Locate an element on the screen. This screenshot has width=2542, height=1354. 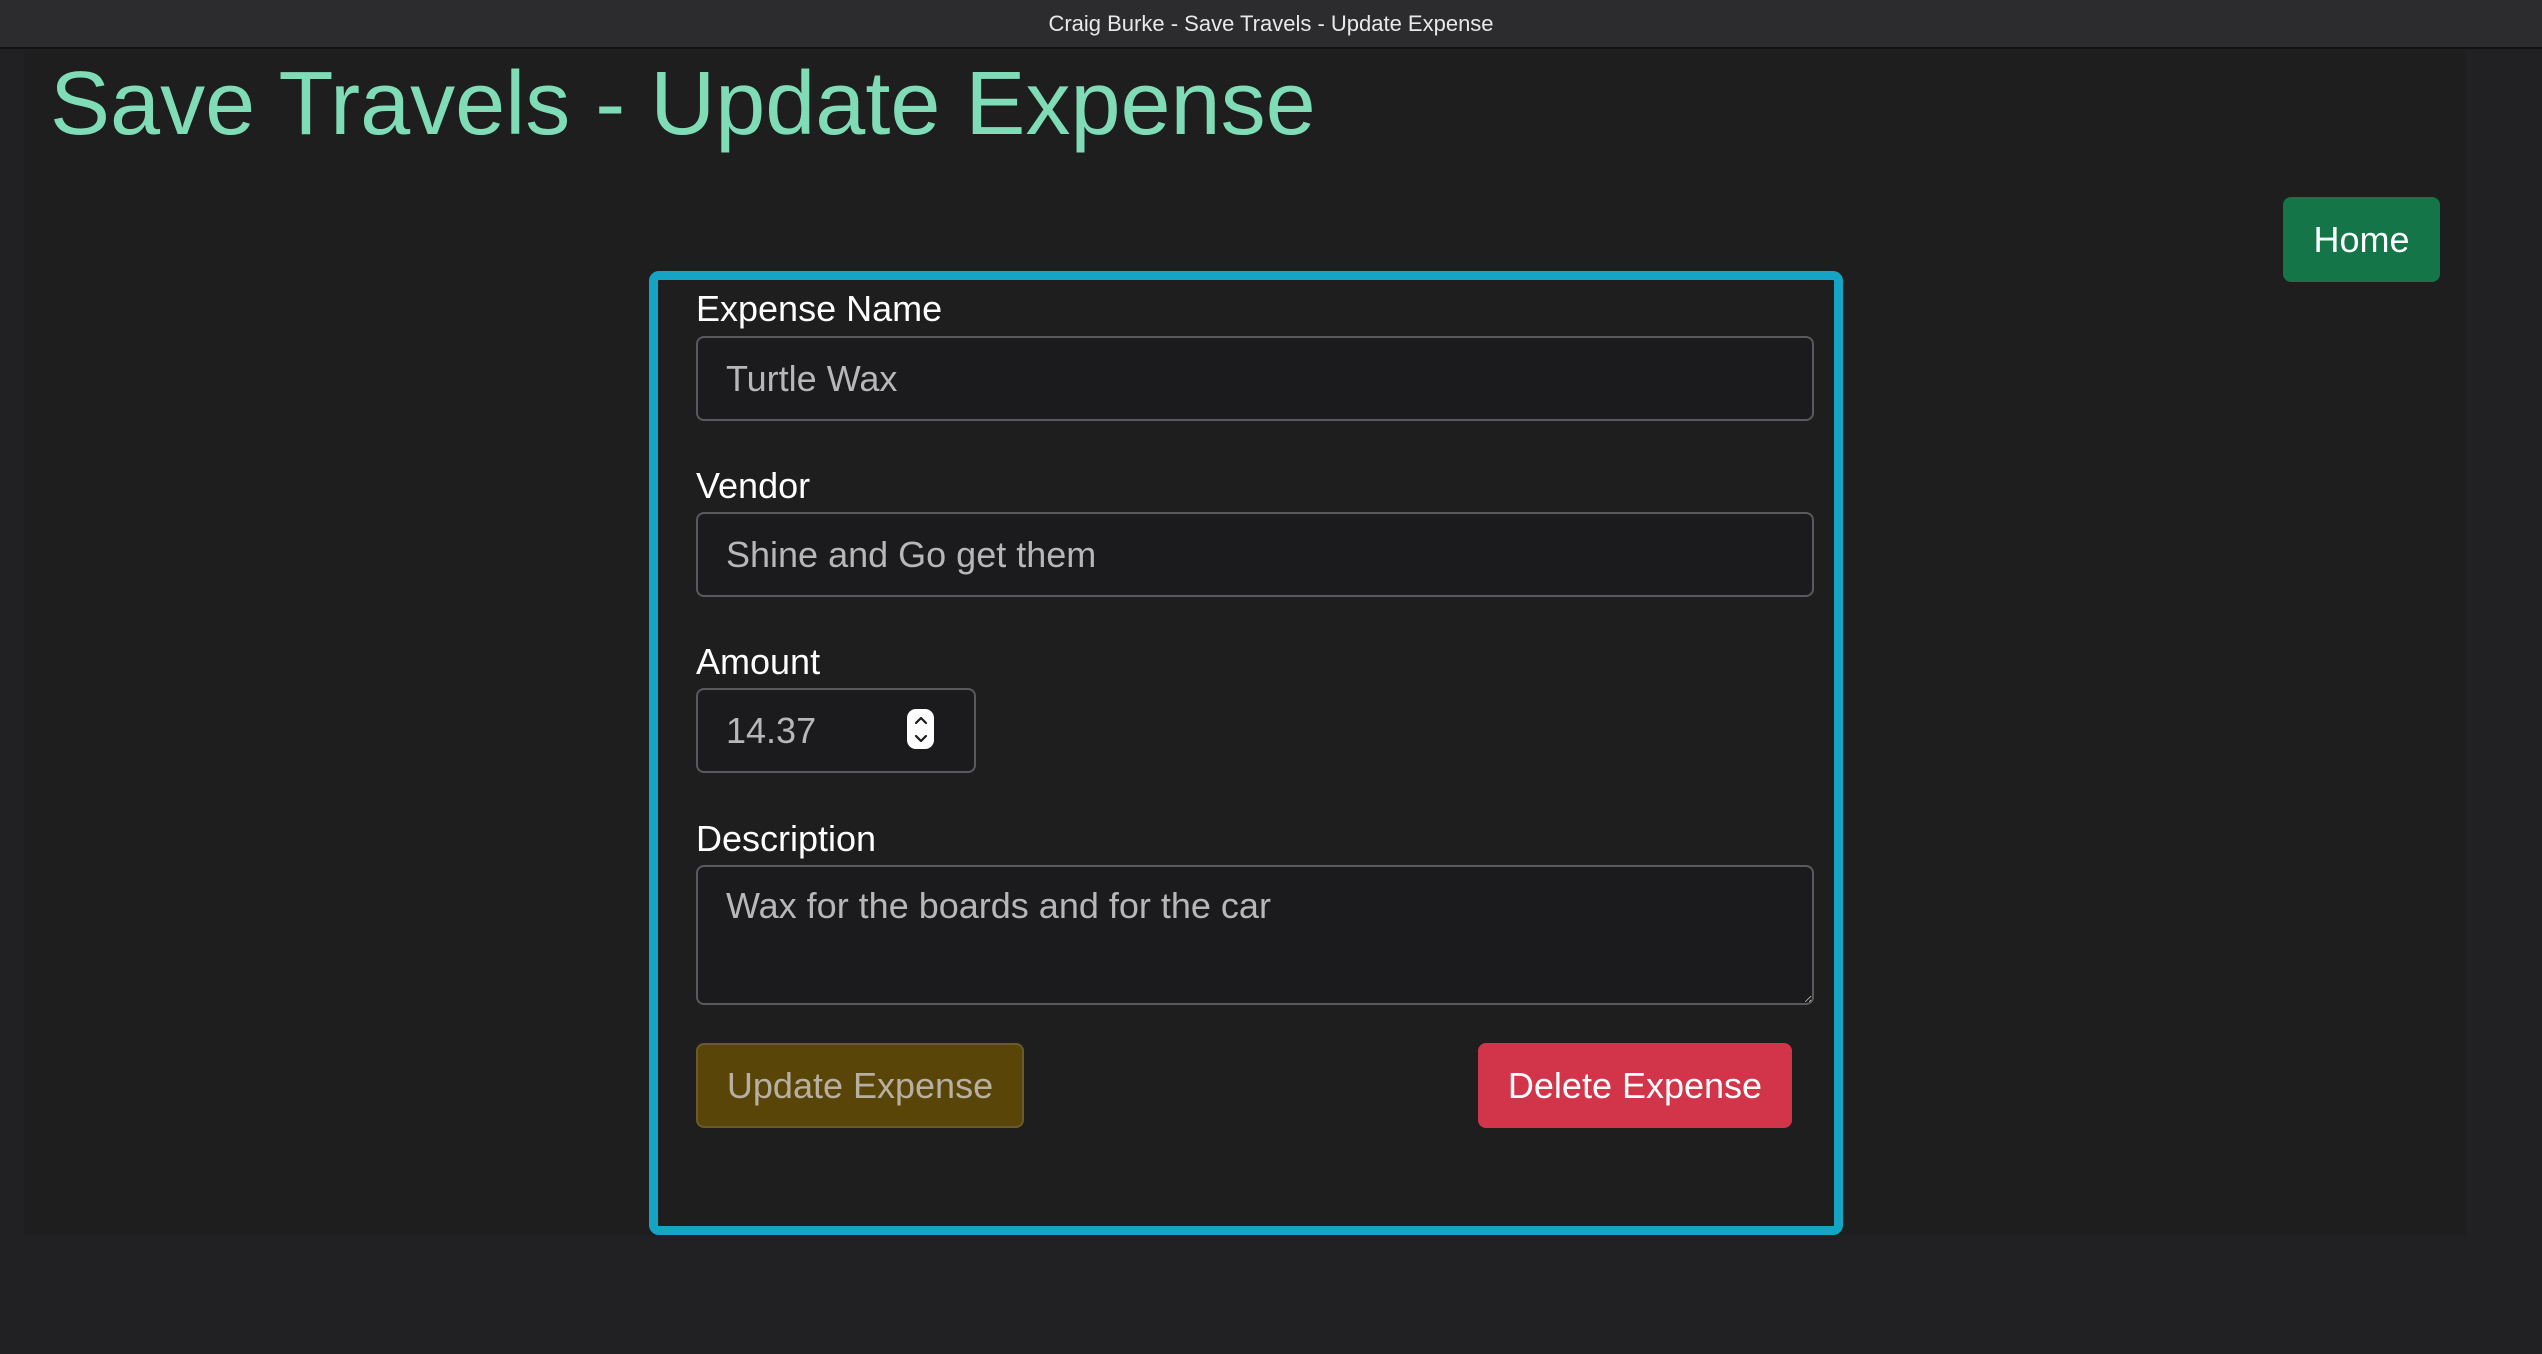
amount-input is located at coordinates (798, 730).